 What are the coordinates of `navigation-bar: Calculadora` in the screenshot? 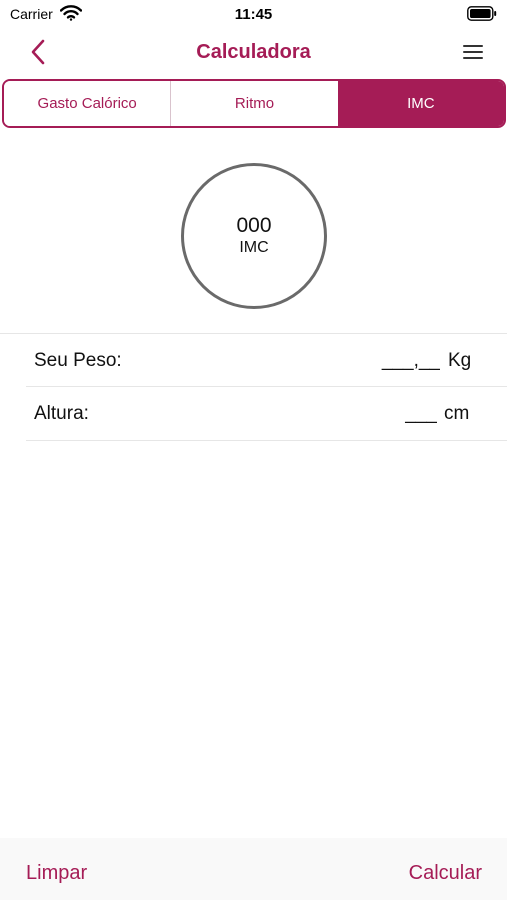 It's located at (253, 52).